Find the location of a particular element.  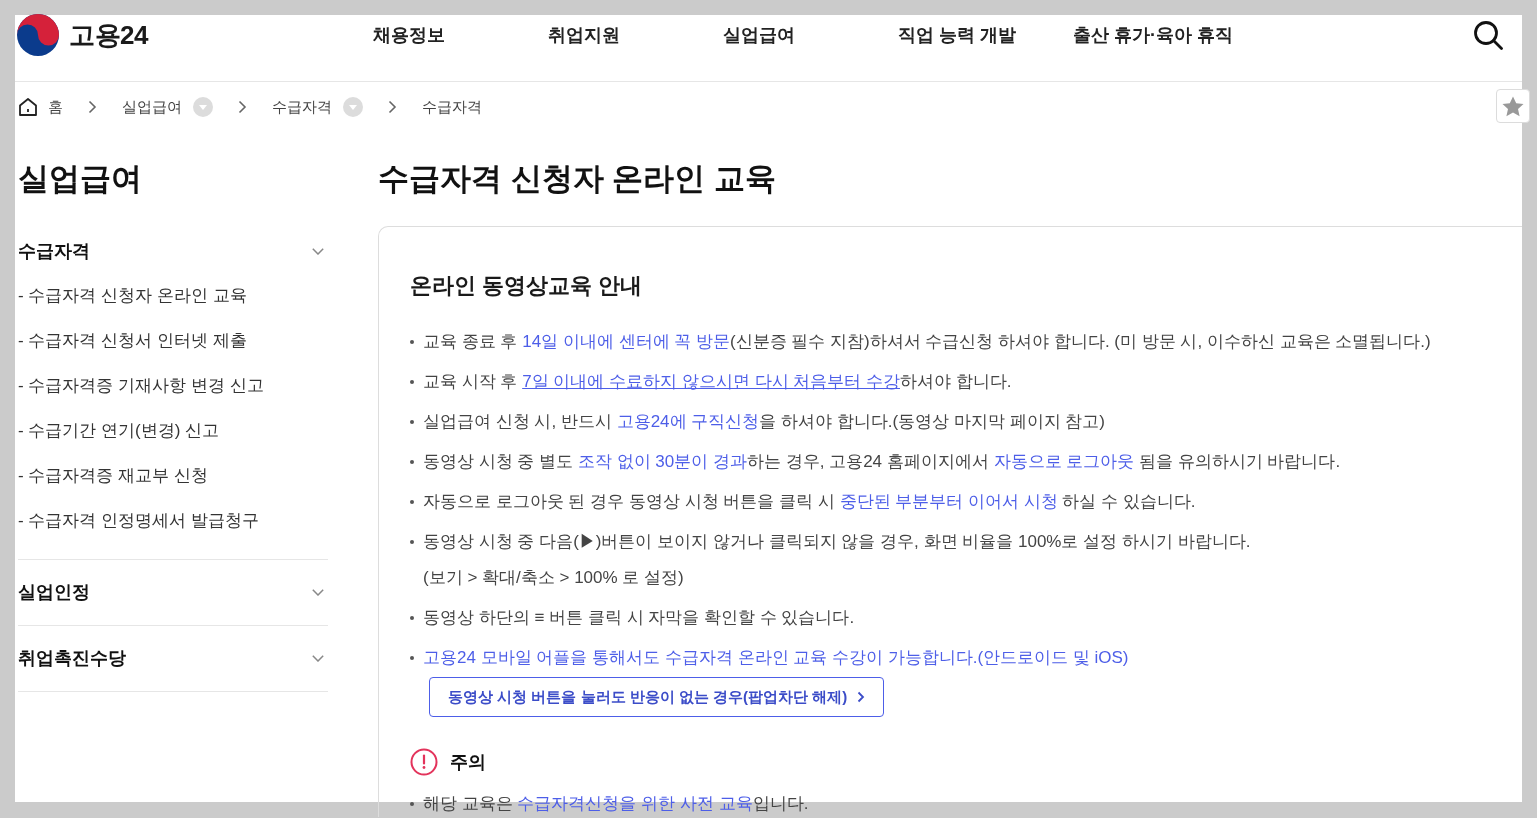

bullet-note: (보기 > 확대/축소 > 100% 로 설정) is located at coordinates (554, 578).